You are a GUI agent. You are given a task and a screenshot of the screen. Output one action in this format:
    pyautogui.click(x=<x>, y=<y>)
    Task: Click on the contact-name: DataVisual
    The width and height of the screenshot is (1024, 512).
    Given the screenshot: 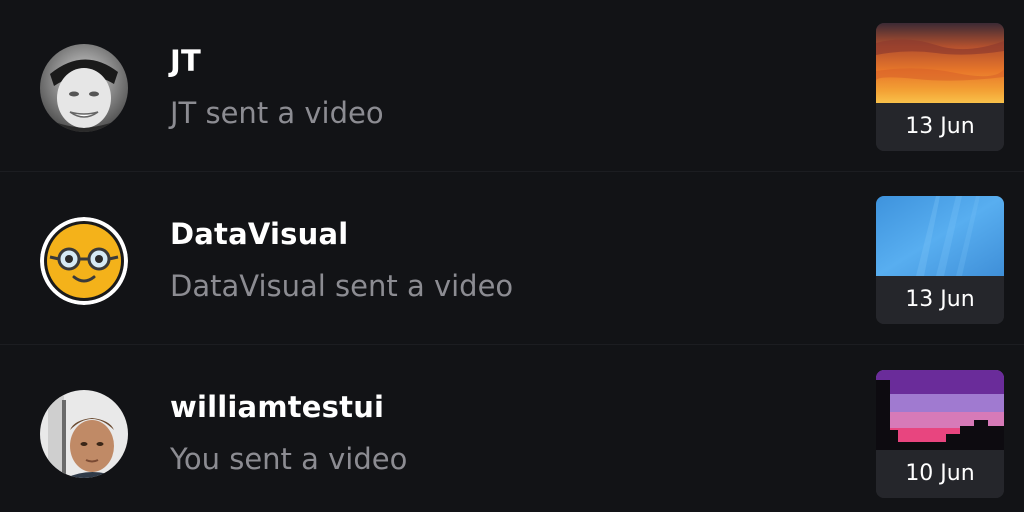 What is the action you would take?
    pyautogui.click(x=259, y=234)
    